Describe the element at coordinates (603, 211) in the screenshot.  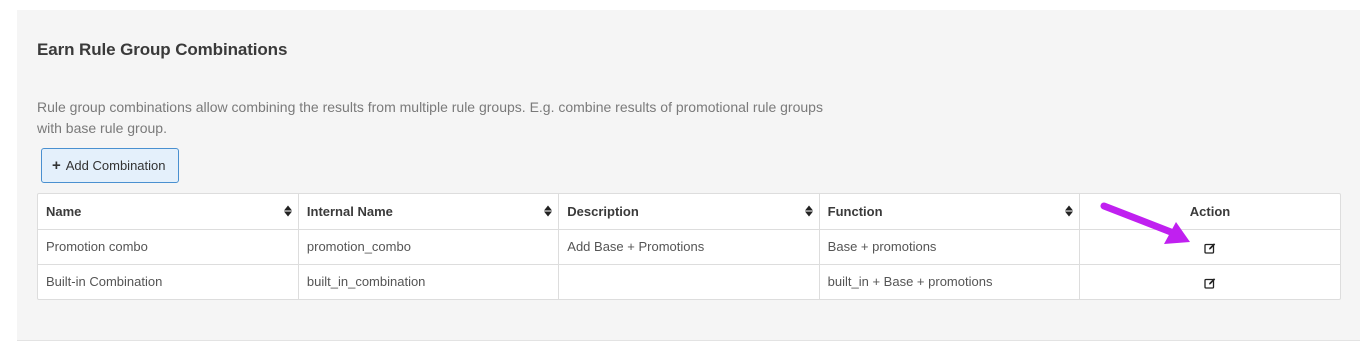
I see `column-header-label: Description` at that location.